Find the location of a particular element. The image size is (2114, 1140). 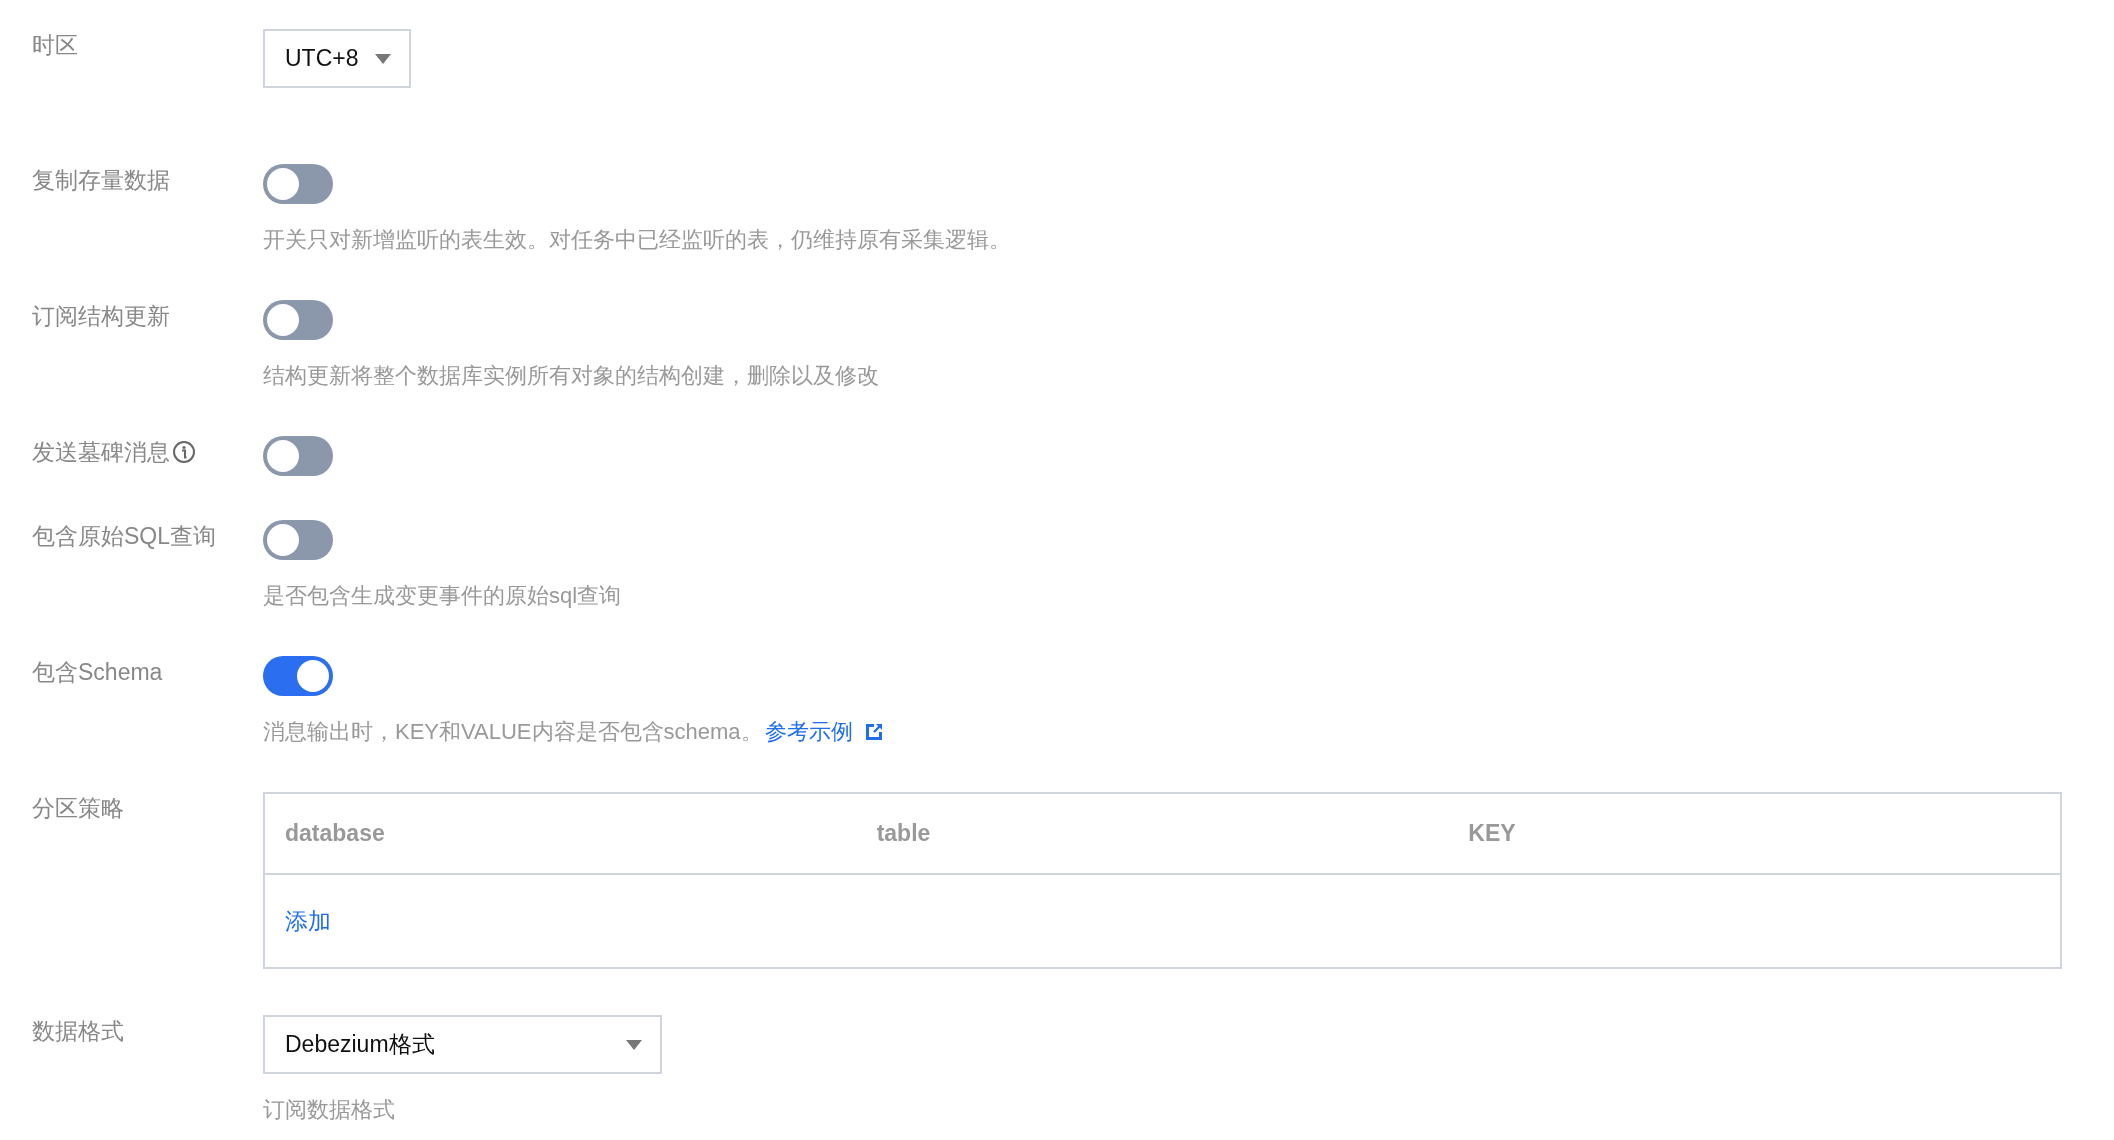

field-label: 订阅结构更新 is located at coordinates (101, 316).